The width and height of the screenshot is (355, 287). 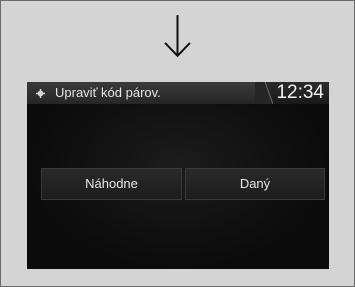 I want to click on title-tab-edge, so click(x=264, y=93).